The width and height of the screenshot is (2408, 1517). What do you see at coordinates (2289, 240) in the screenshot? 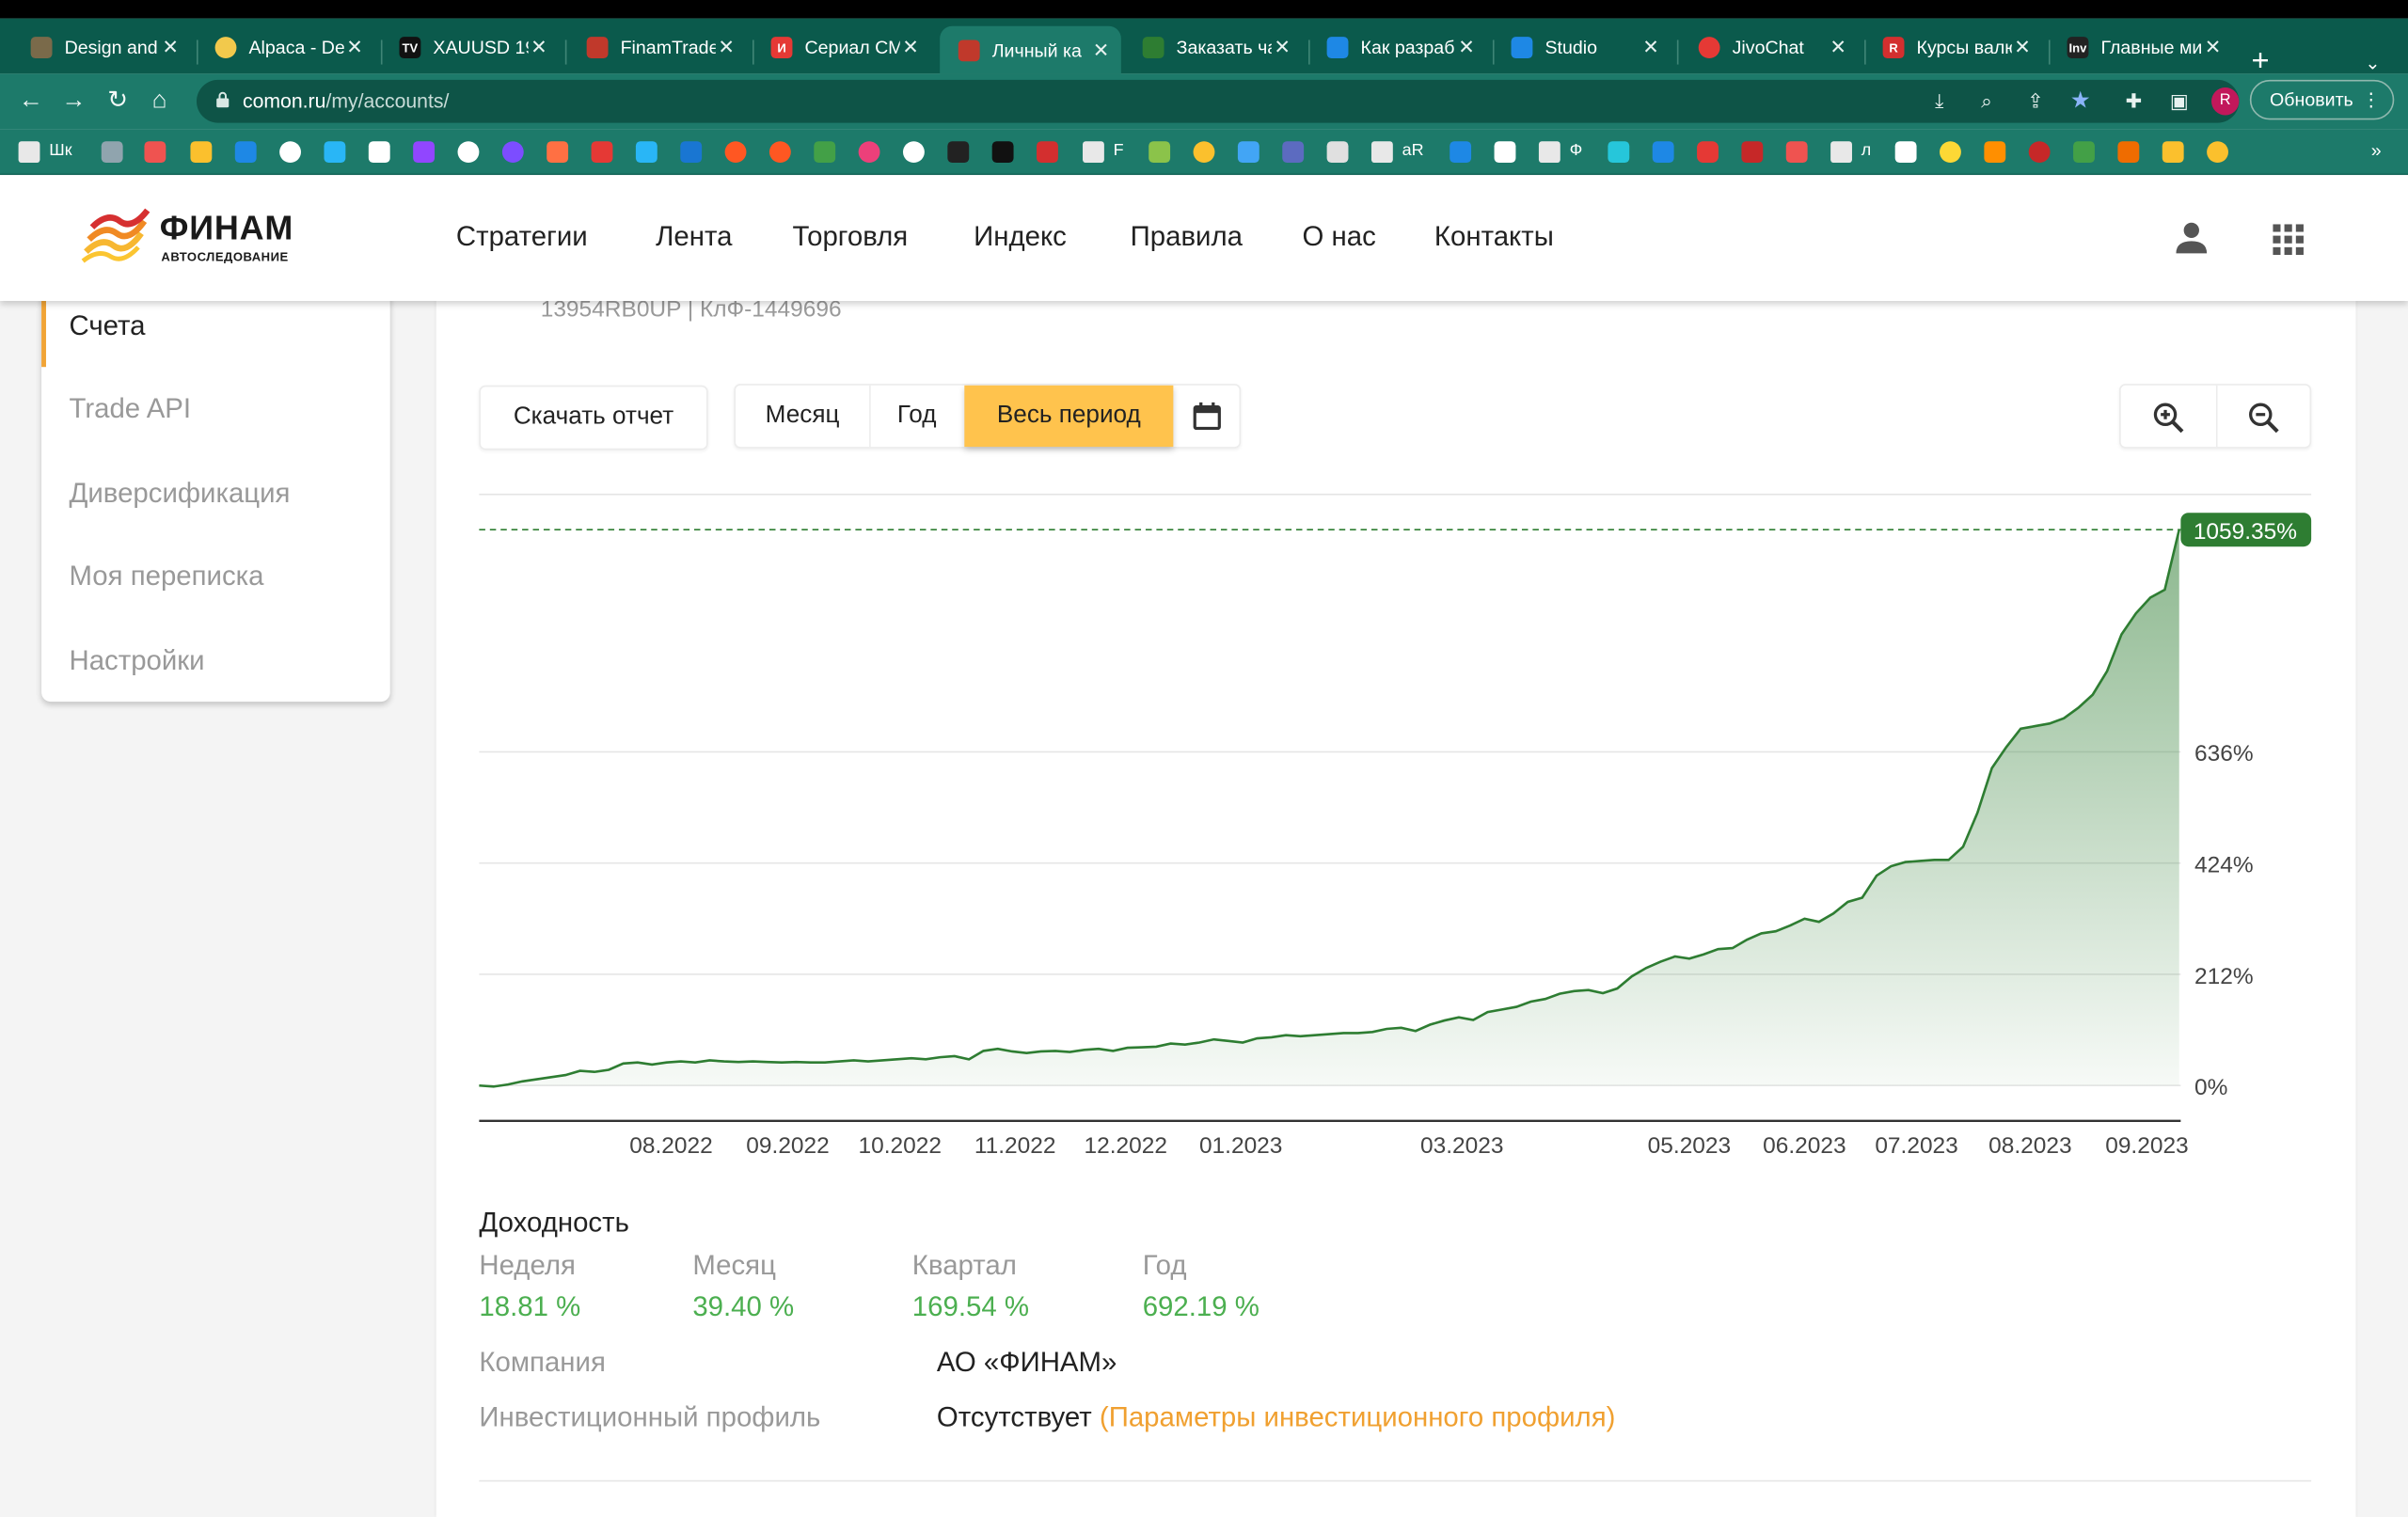
I see `apps-grid-icon` at bounding box center [2289, 240].